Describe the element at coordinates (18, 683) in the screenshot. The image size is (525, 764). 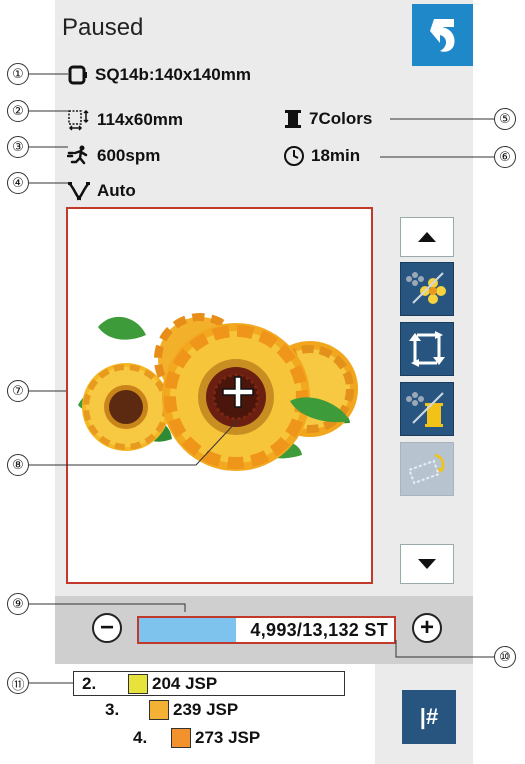
I see `callout-11: ⑪` at that location.